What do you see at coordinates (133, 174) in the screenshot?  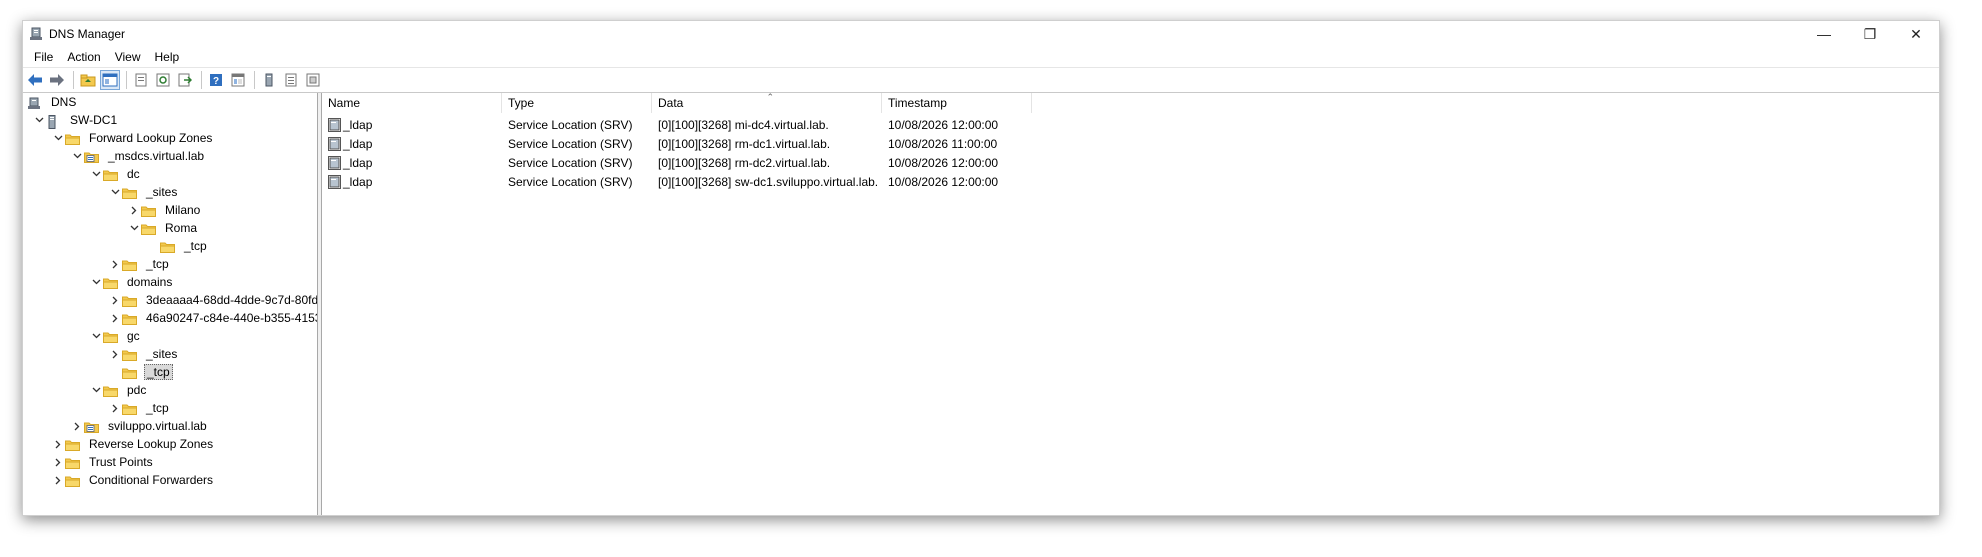 I see `tree-item-label: dc` at bounding box center [133, 174].